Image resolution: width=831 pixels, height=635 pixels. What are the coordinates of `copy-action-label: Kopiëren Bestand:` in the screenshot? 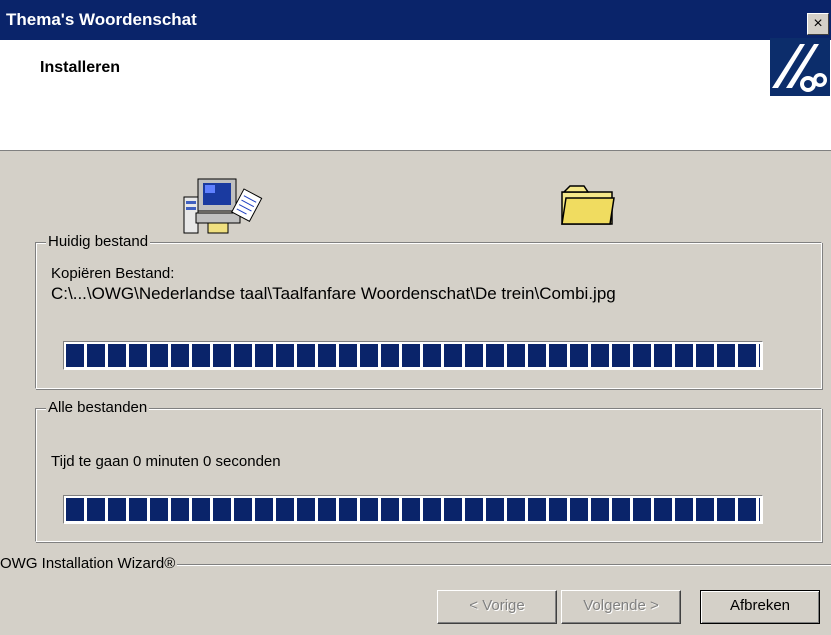 It's located at (113, 273).